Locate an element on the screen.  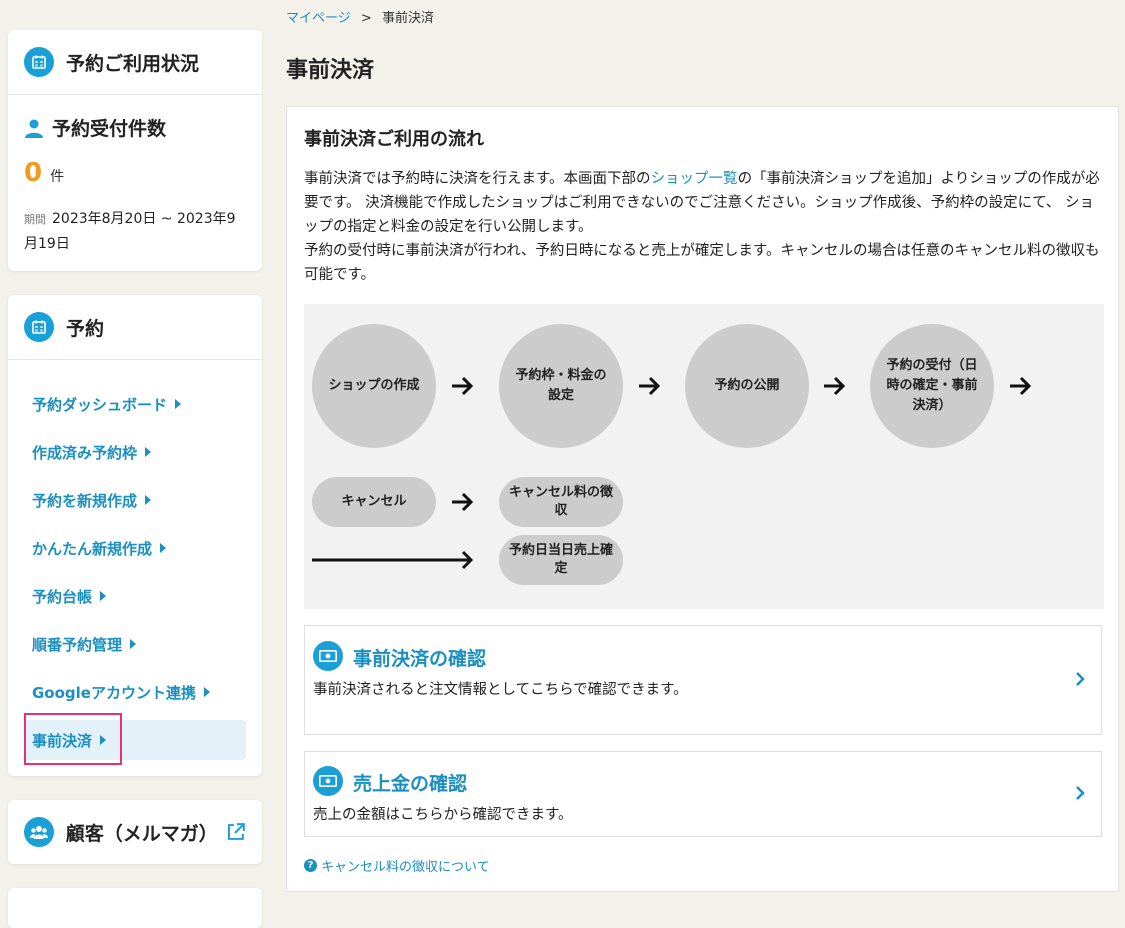
status-card-header: 予約ご利用状況 is located at coordinates (135, 62).